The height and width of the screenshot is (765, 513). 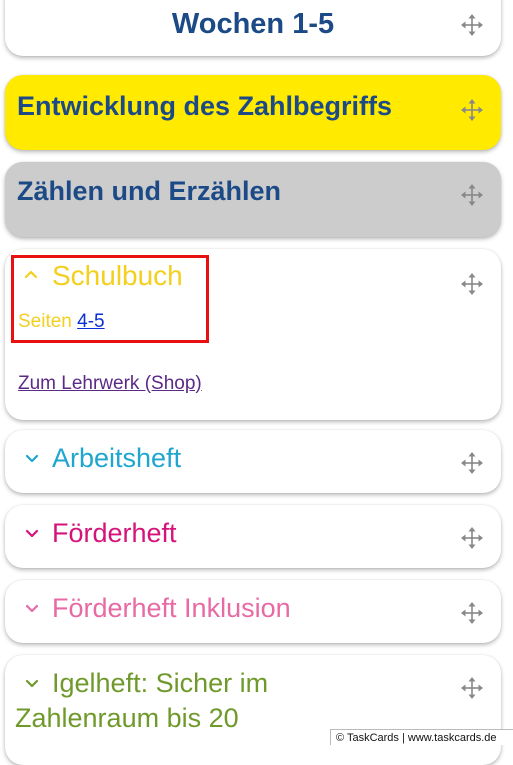 I want to click on card-title: Entwicklung des Zahlbegriffs, so click(x=205, y=106).